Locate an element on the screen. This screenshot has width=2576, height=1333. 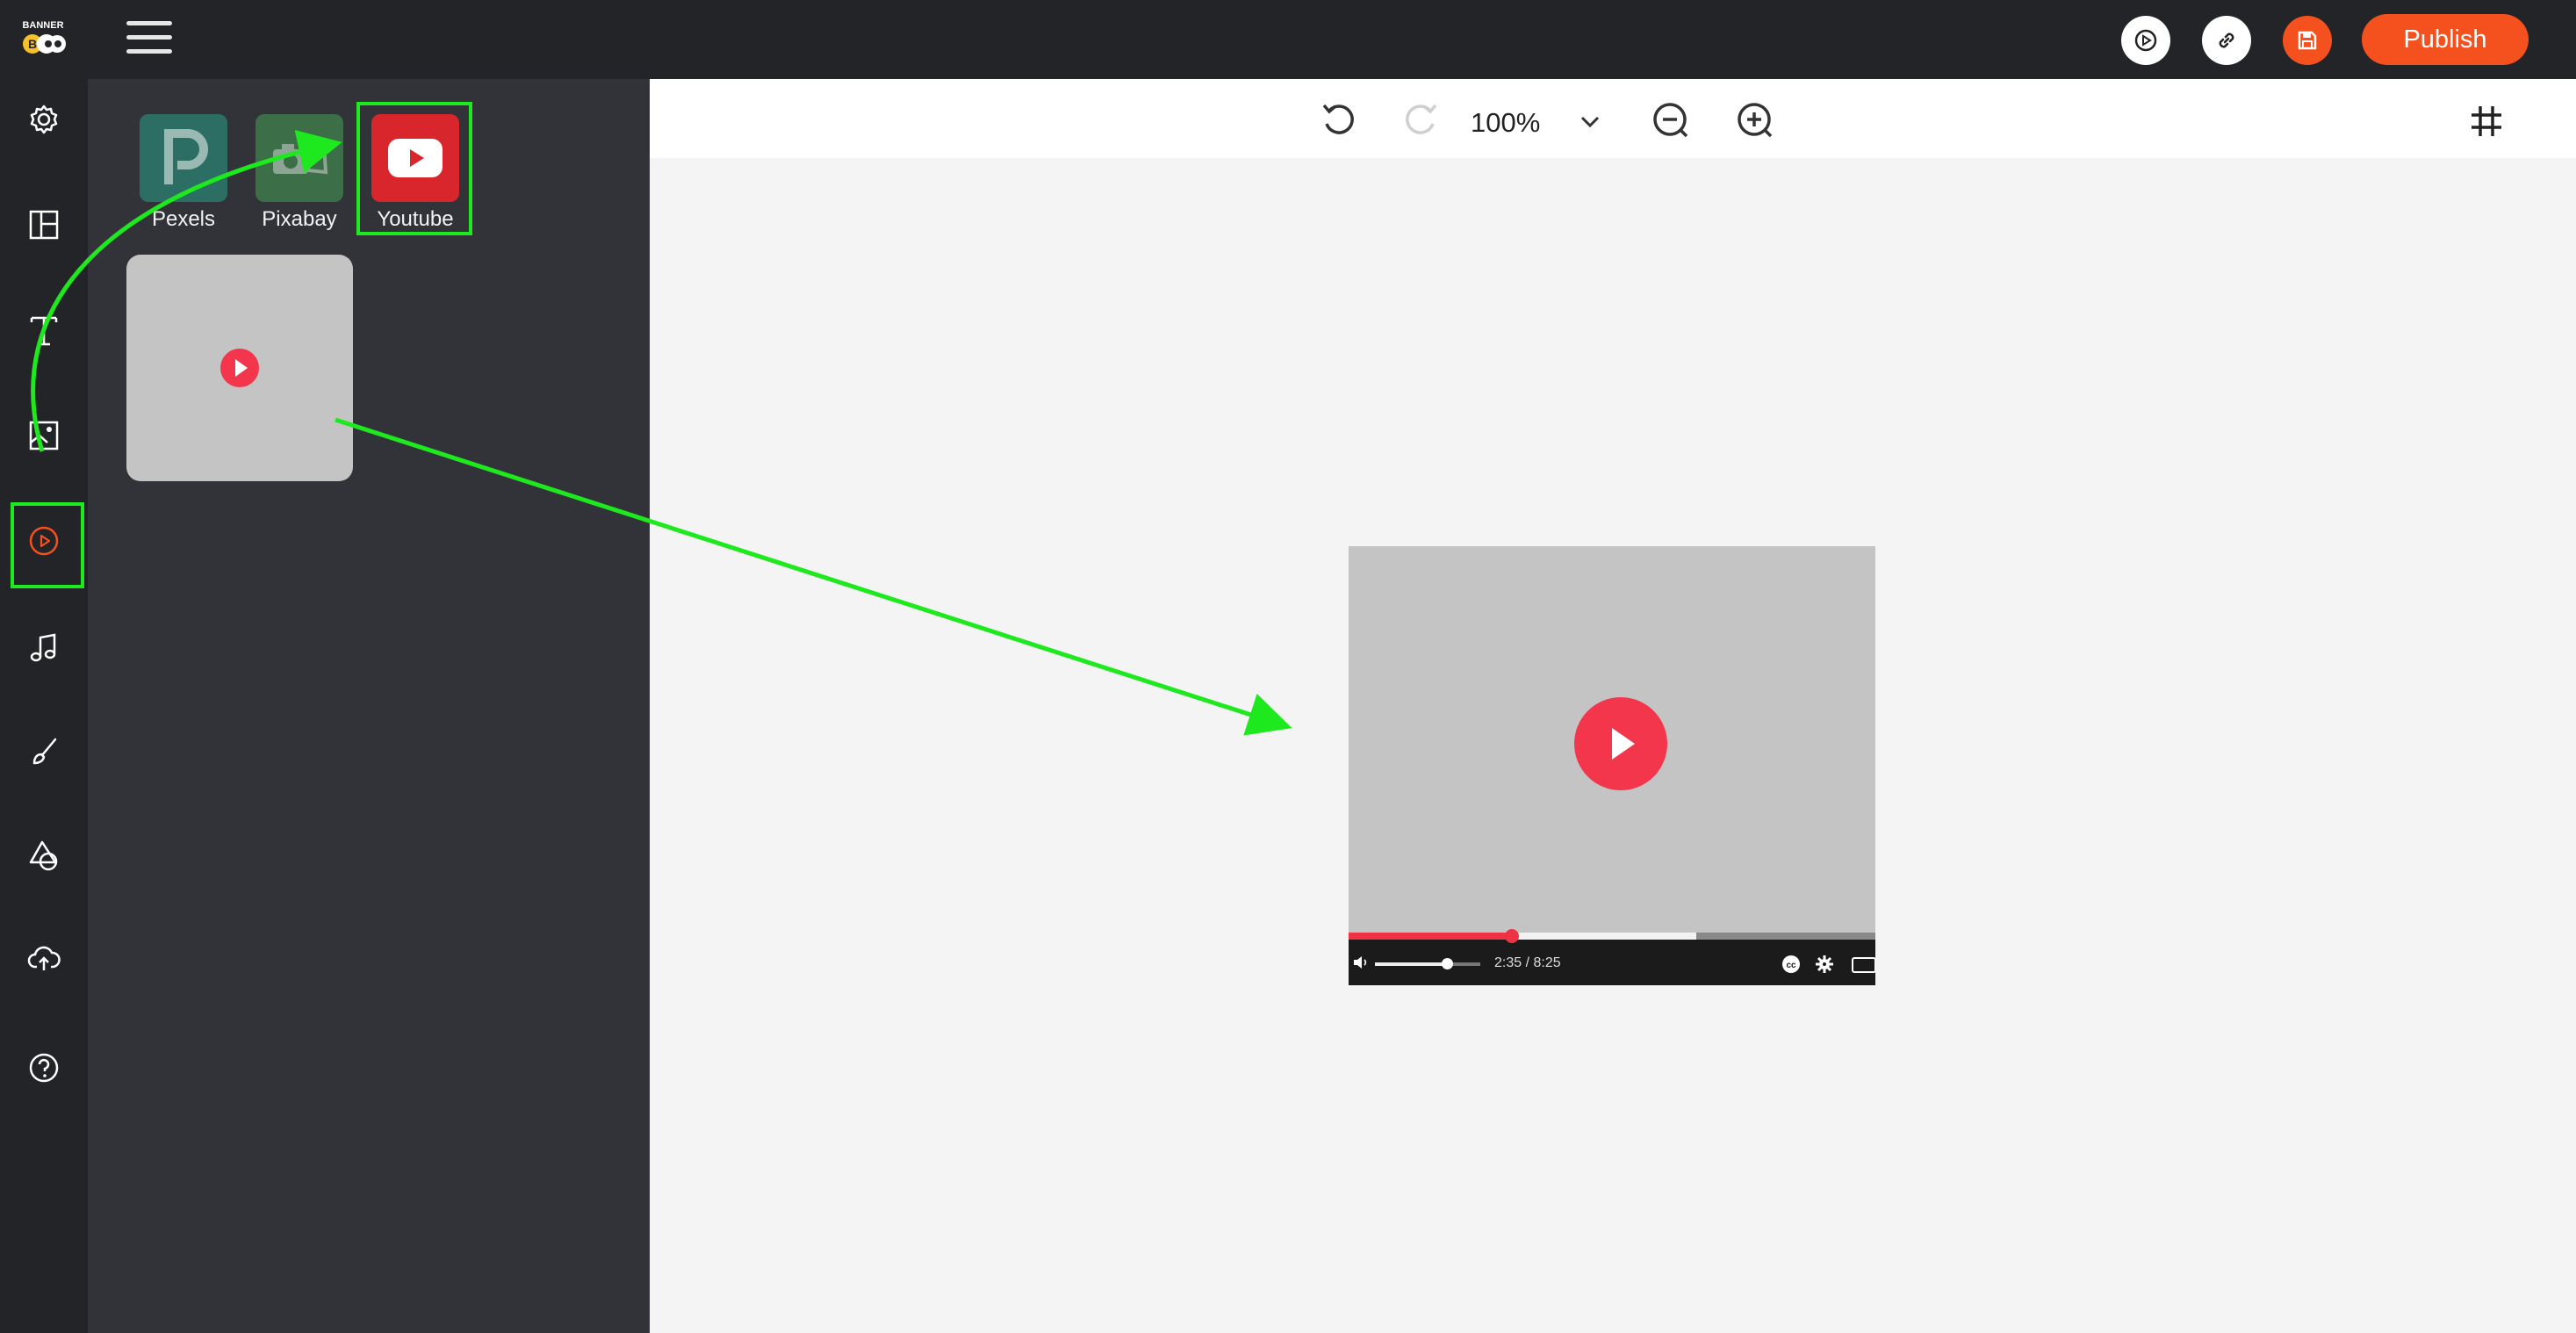
publish-button: Publish is located at coordinates (2445, 39).